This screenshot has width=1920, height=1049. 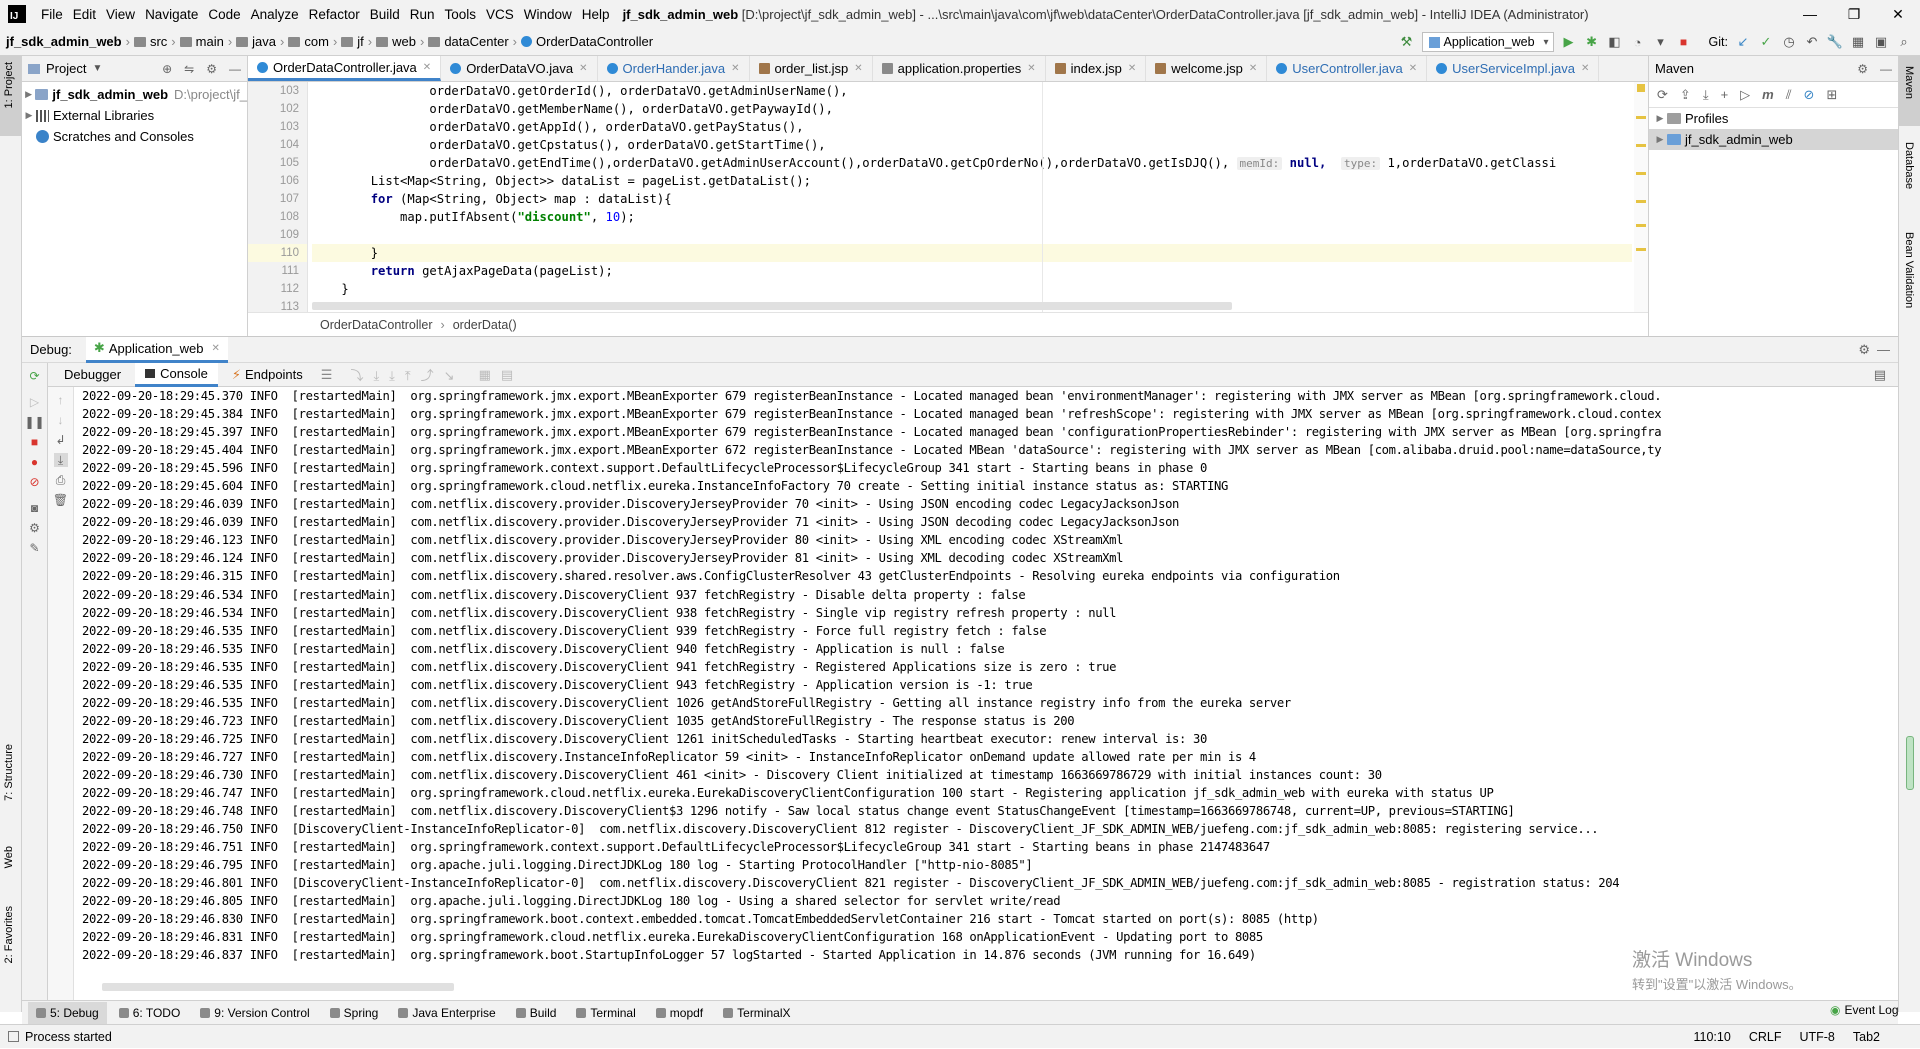 What do you see at coordinates (134, 136) in the screenshot?
I see `tree-item-scratches: Scratches and Consoles` at bounding box center [134, 136].